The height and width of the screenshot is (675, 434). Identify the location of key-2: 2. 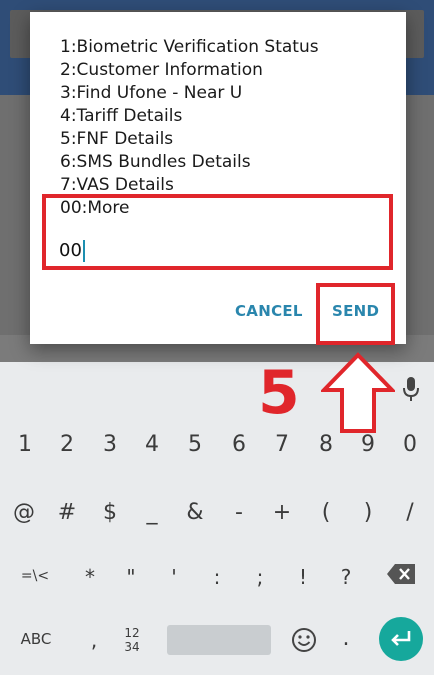
(67, 444).